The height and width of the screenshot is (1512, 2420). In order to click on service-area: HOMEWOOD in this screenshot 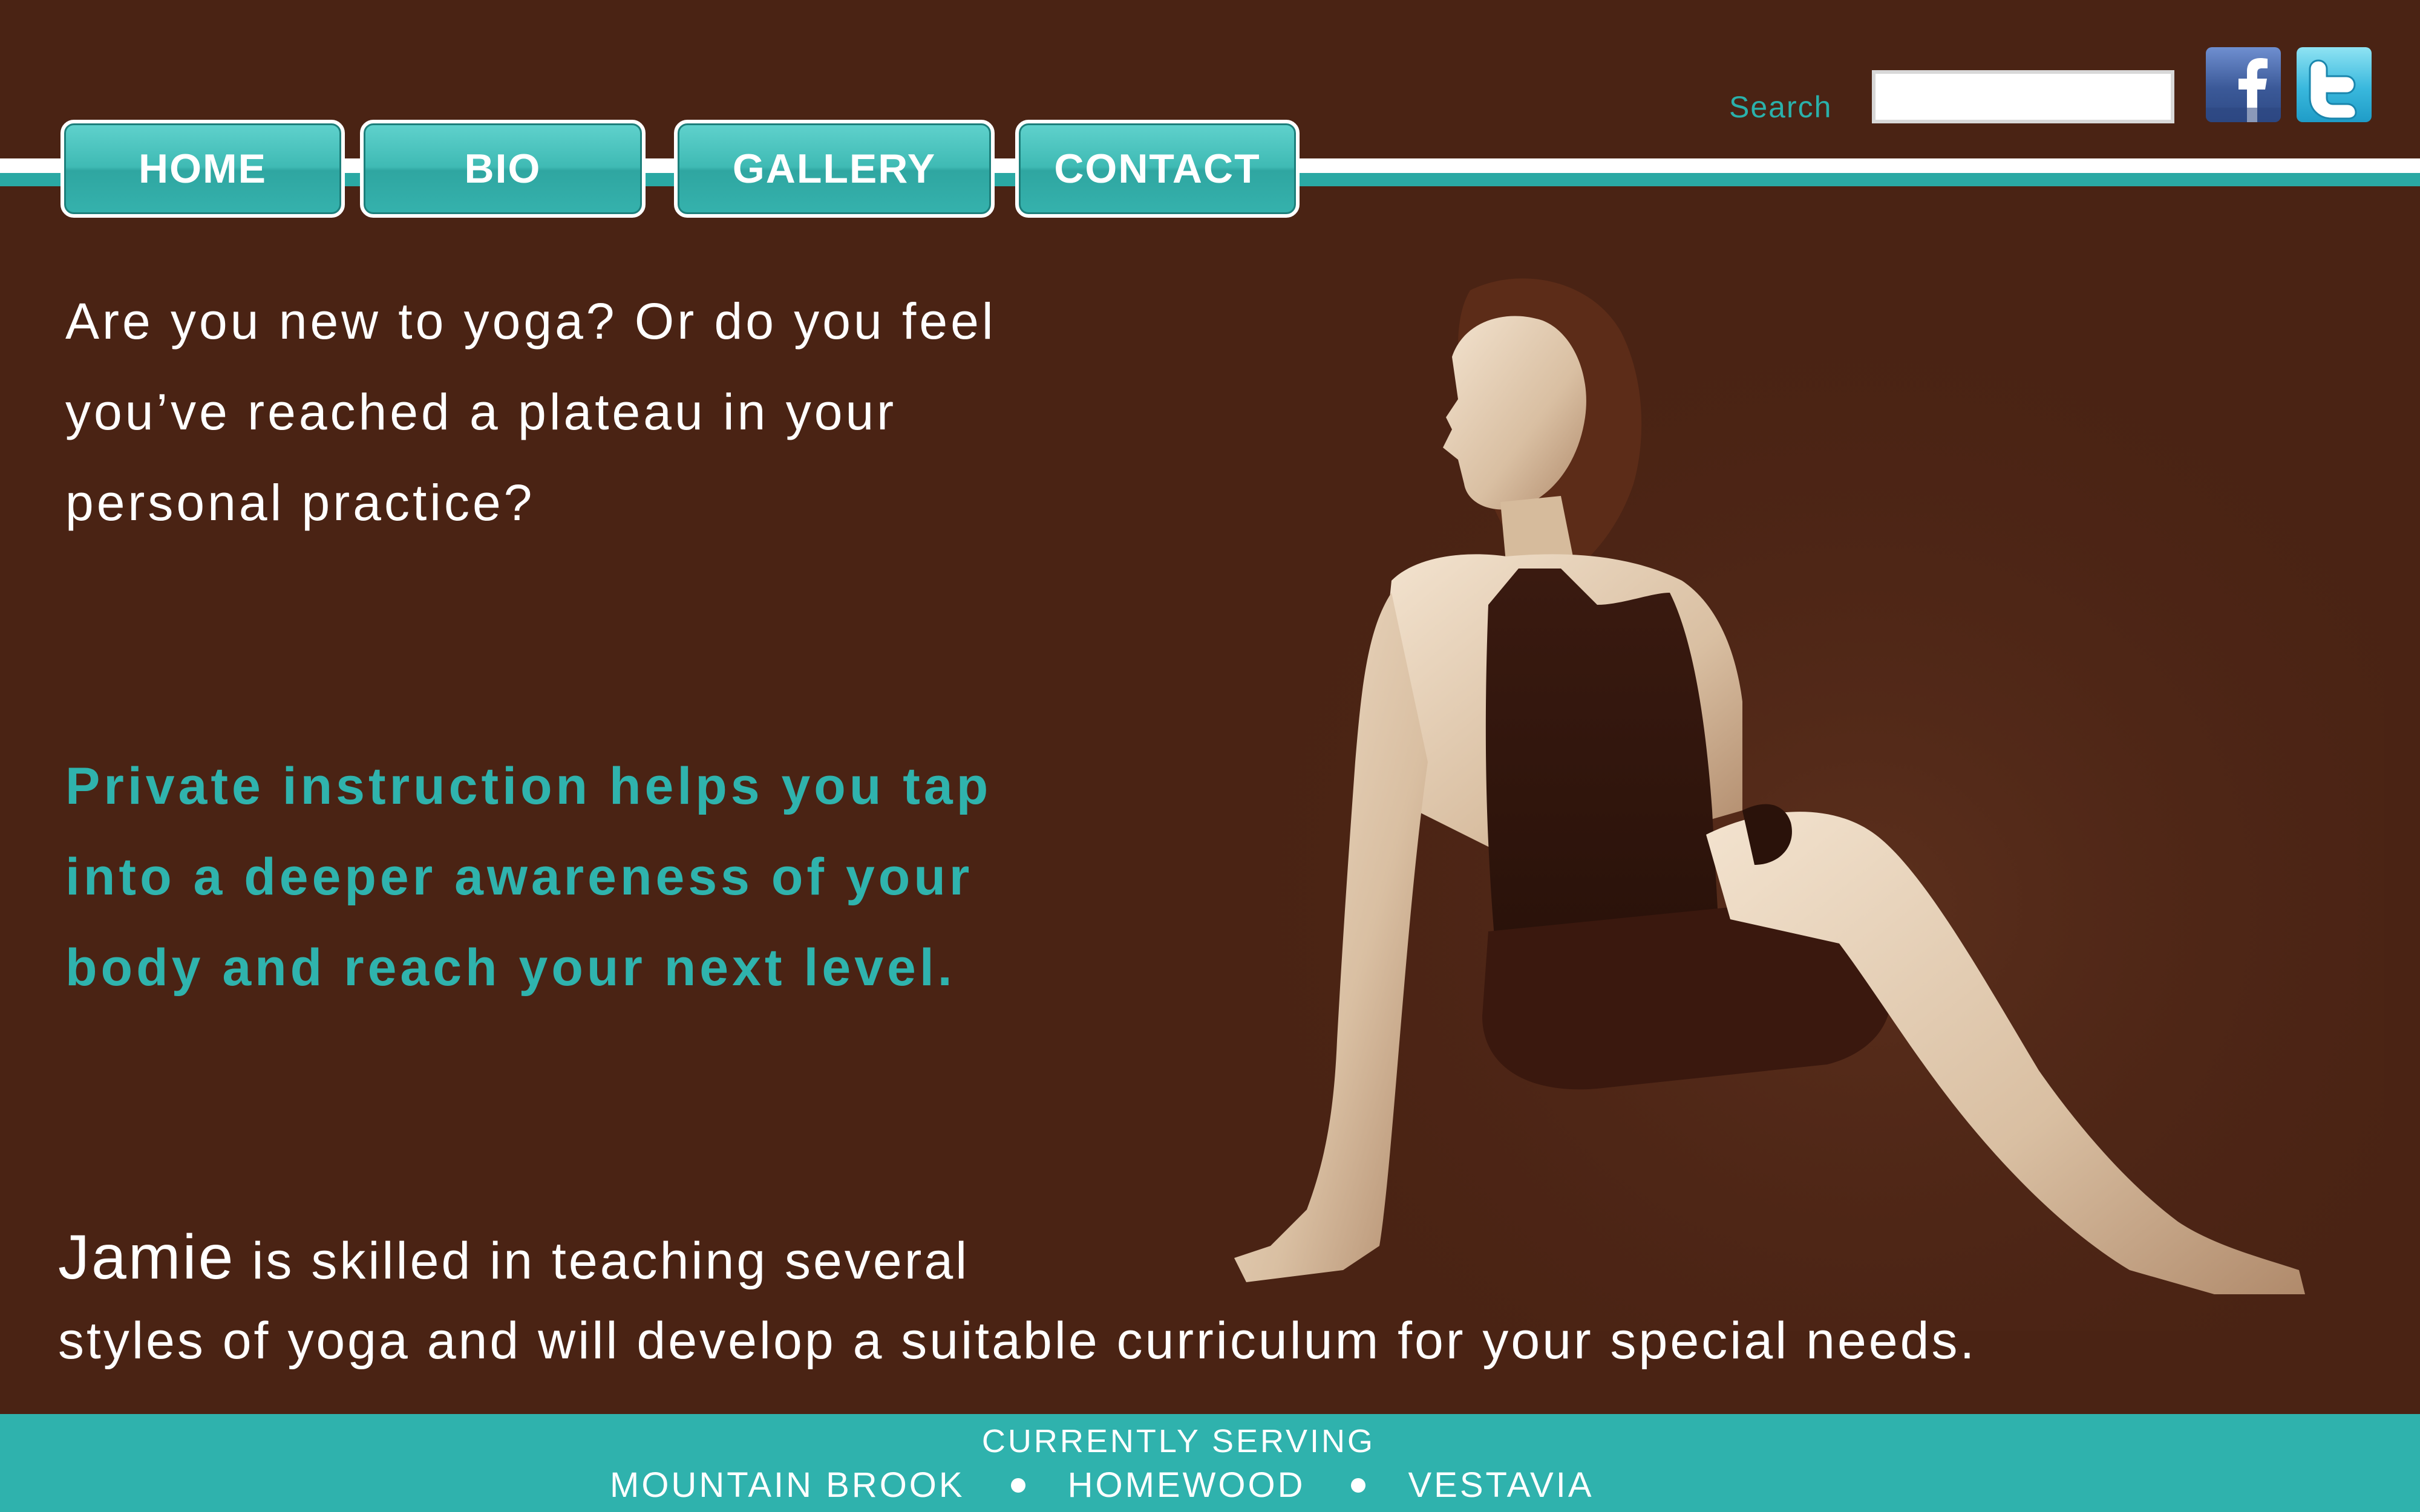, I will do `click(1186, 1485)`.